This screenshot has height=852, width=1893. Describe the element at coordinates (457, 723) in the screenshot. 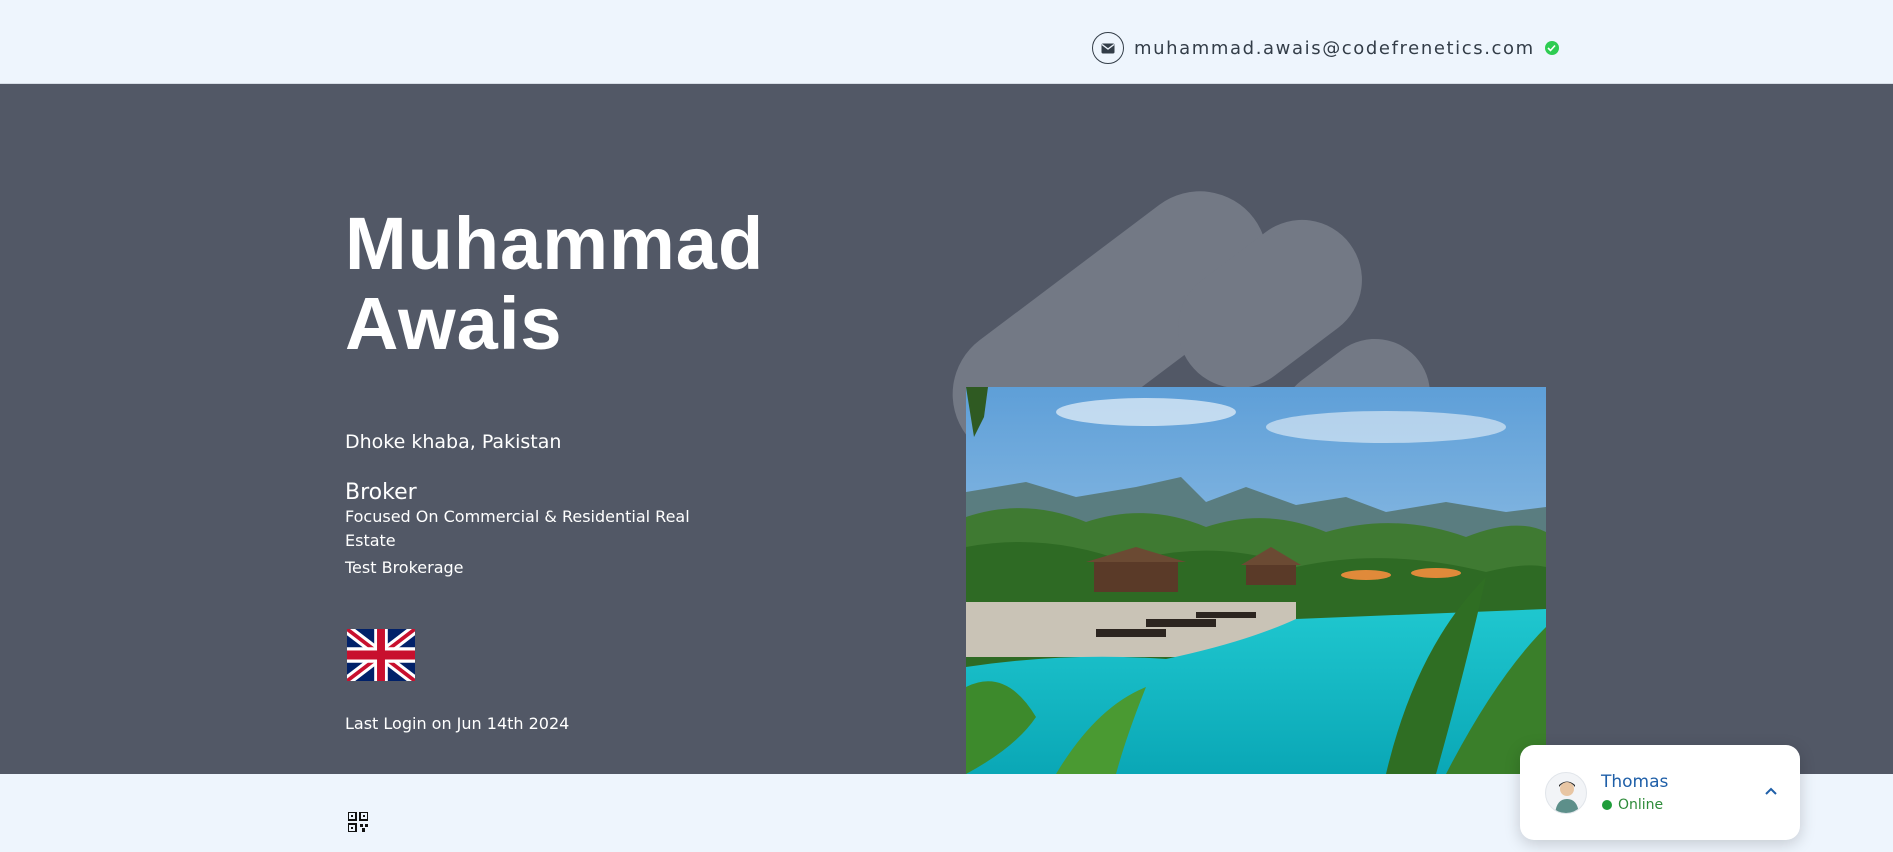

I see `last-login: Last Login on Jun 14th 2024` at that location.